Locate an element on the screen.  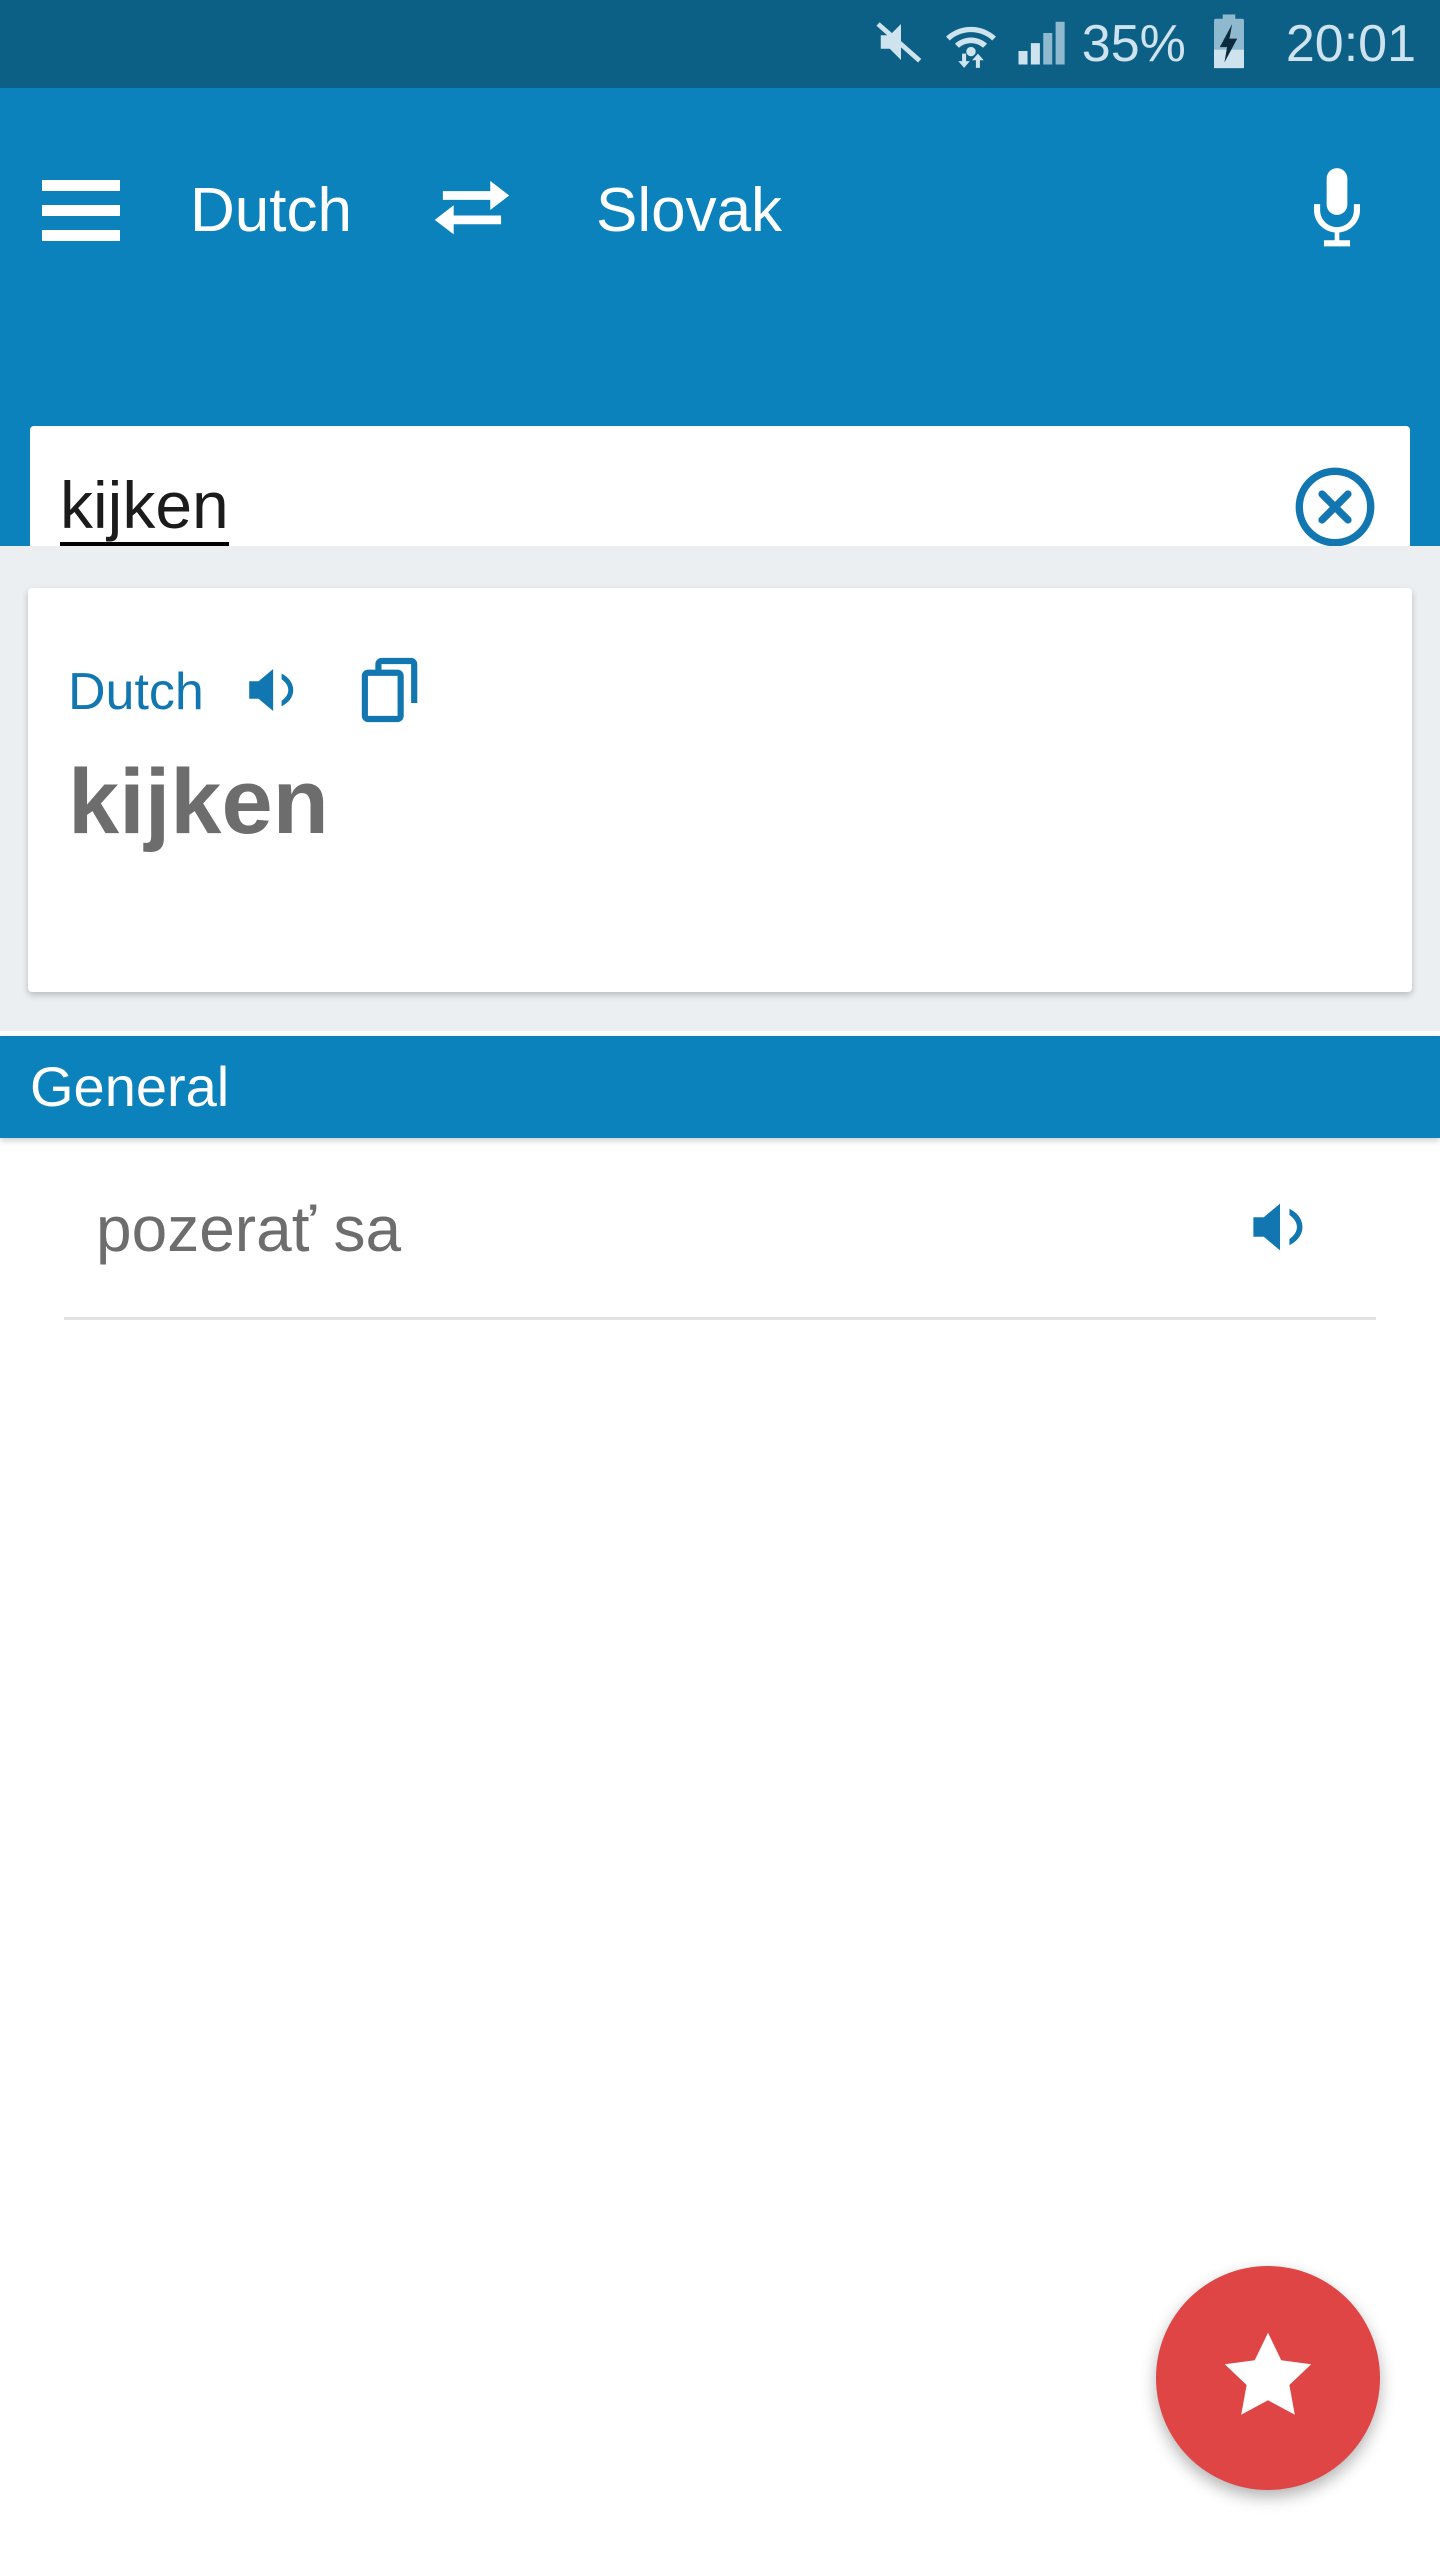
list-divider is located at coordinates (720, 1318).